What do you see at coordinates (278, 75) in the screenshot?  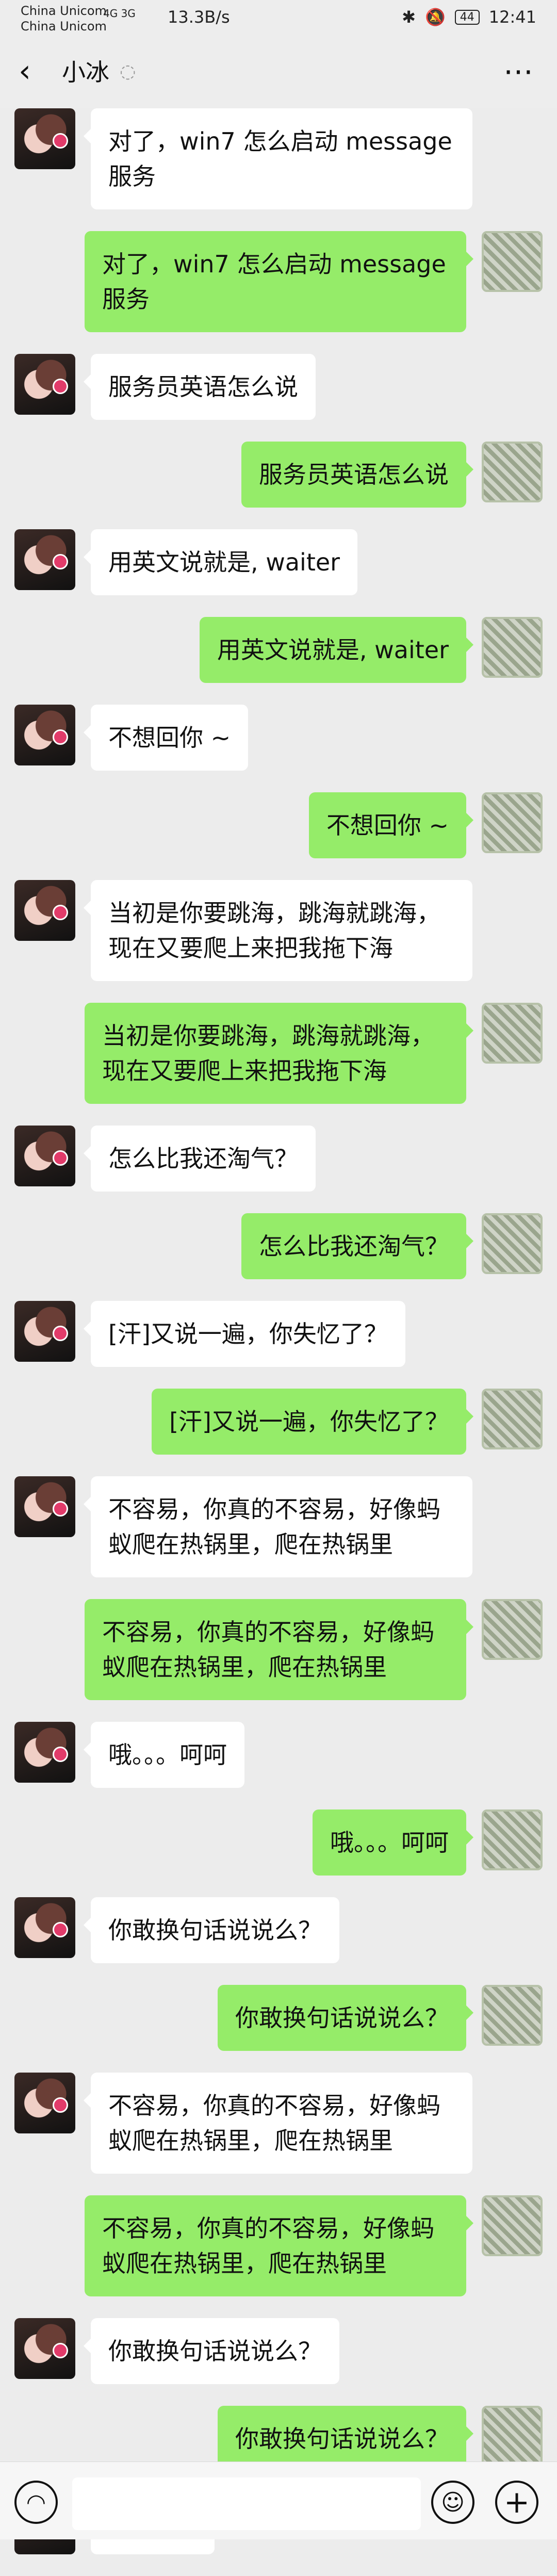 I see `chat-header: ‹ 小冰 ◌ ⋯` at bounding box center [278, 75].